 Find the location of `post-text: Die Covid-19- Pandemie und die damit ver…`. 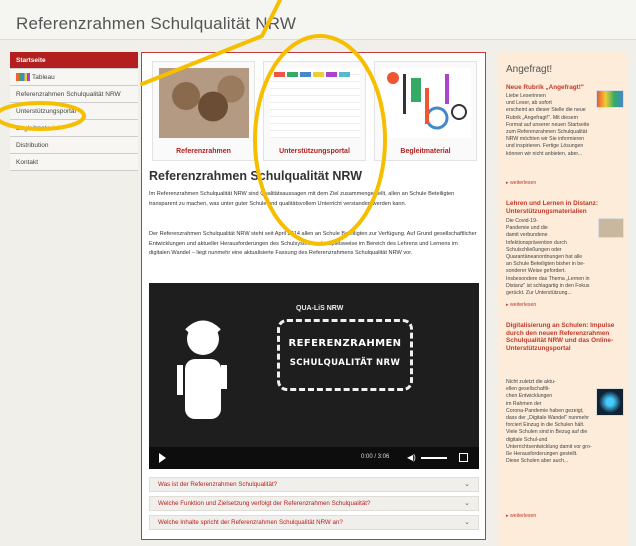

post-text: Die Covid-19- Pandemie und die damit ver… is located at coordinates (548, 257).